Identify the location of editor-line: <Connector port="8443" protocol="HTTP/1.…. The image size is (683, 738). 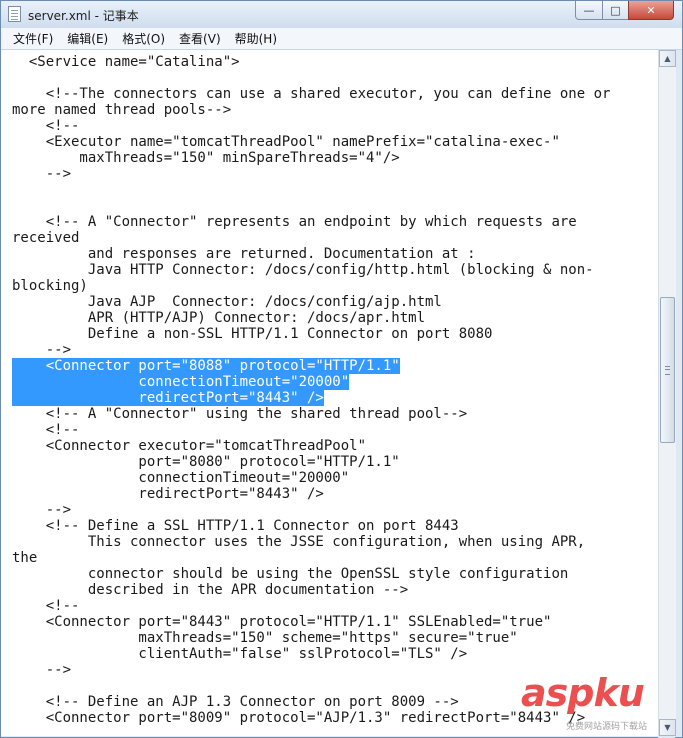
(335, 622).